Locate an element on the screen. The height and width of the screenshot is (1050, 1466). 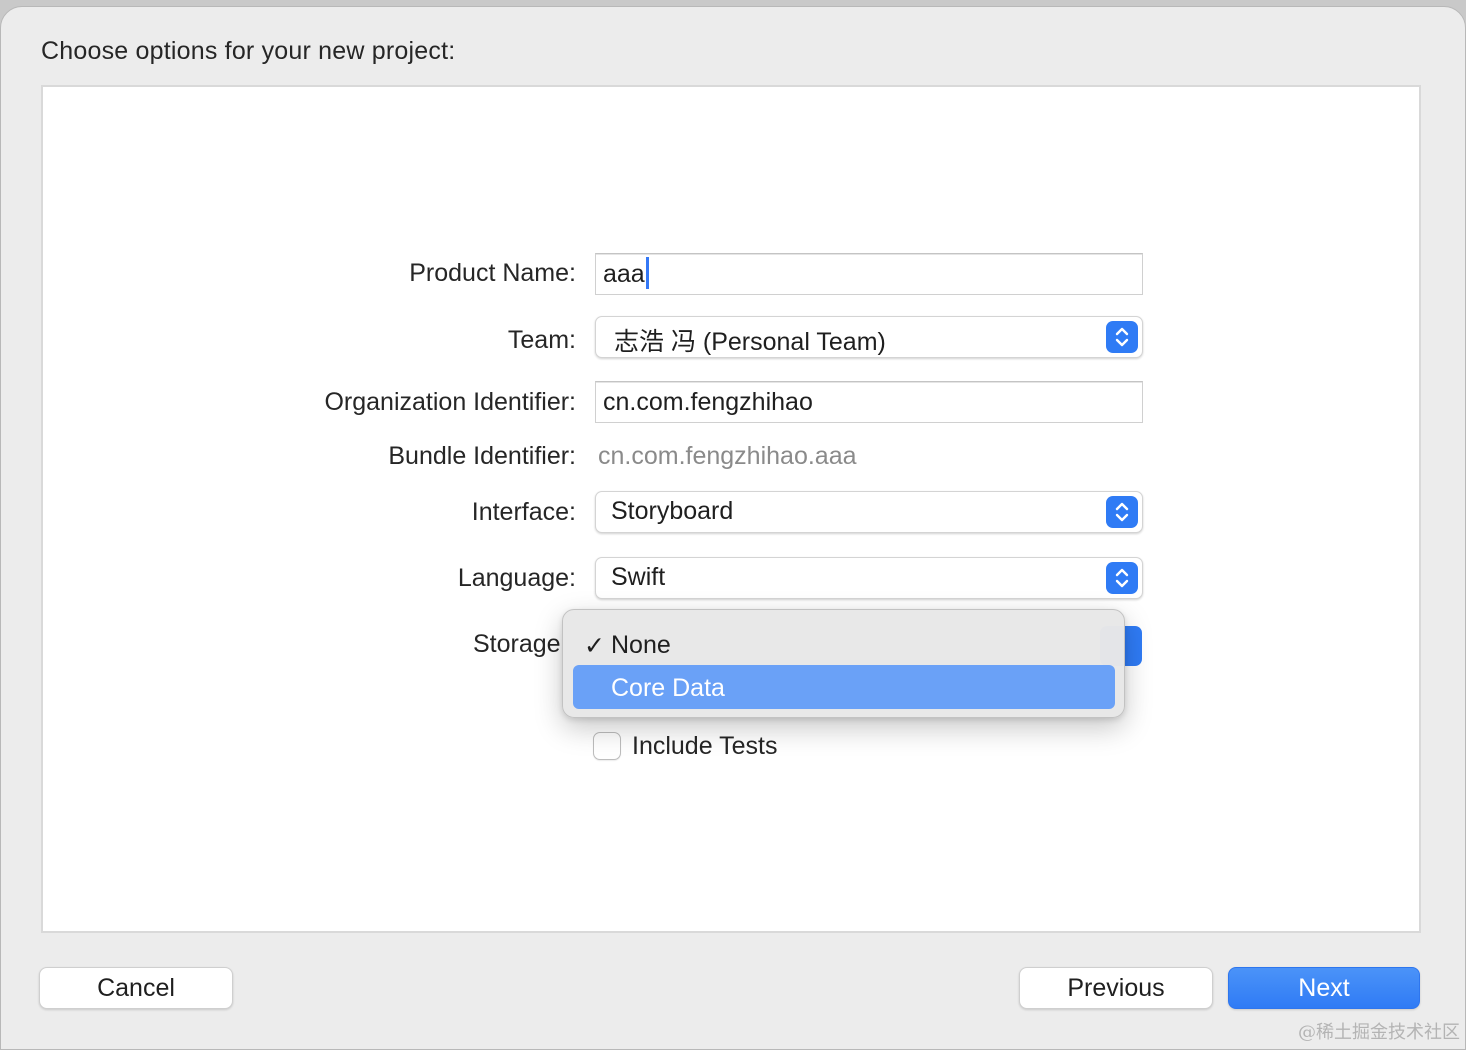
product-name-value: aaa is located at coordinates (624, 274).